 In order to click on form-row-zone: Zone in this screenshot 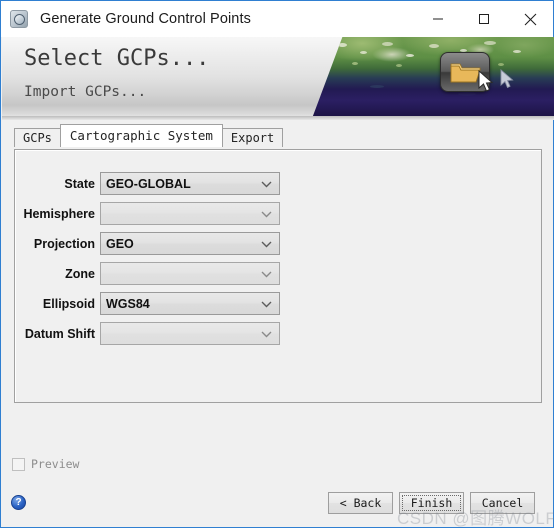, I will do `click(278, 273)`.